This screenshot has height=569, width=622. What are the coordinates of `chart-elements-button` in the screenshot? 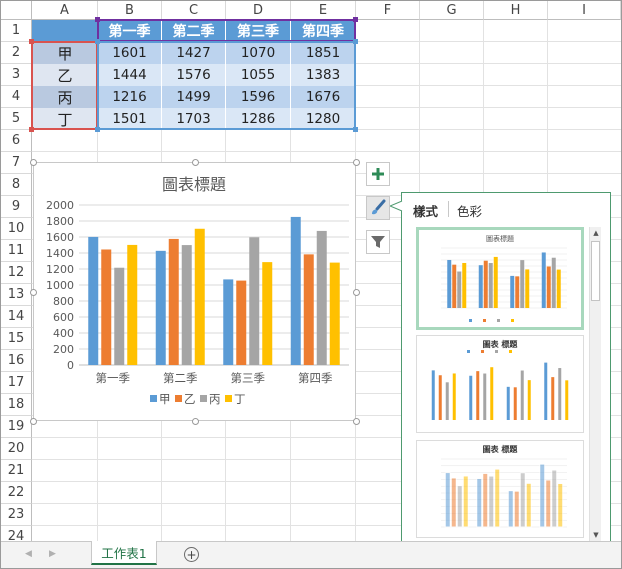 It's located at (378, 174).